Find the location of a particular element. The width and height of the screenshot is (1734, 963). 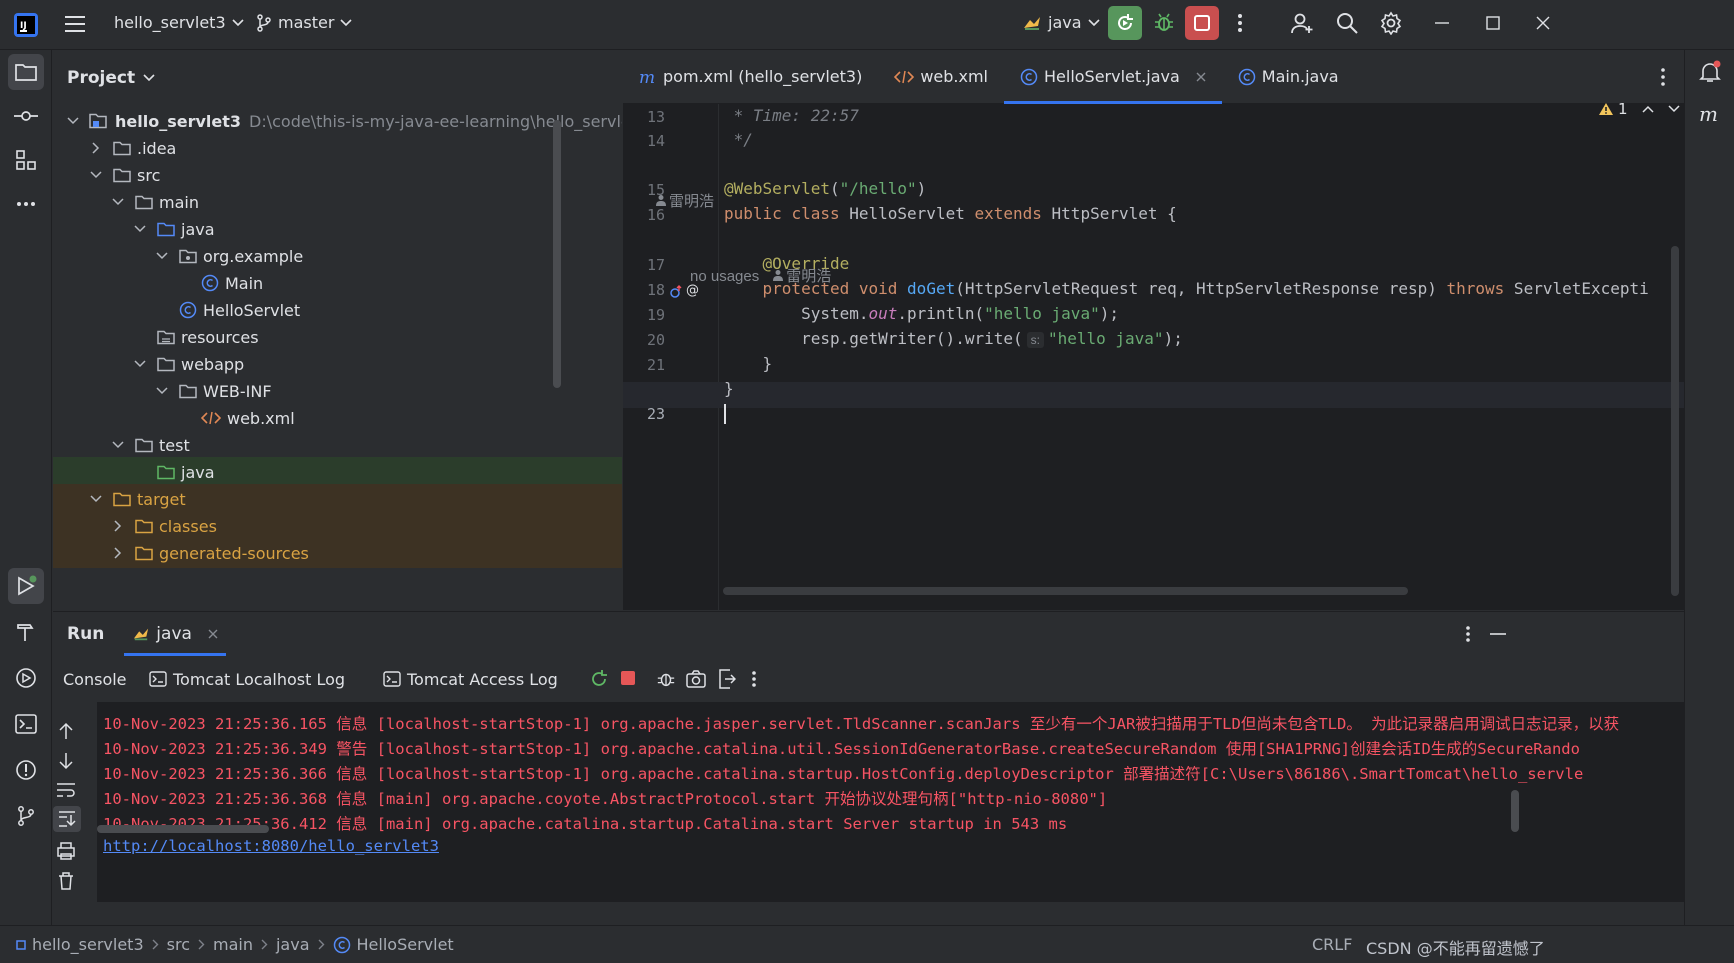

tree-item-main: Main is located at coordinates (337, 283).